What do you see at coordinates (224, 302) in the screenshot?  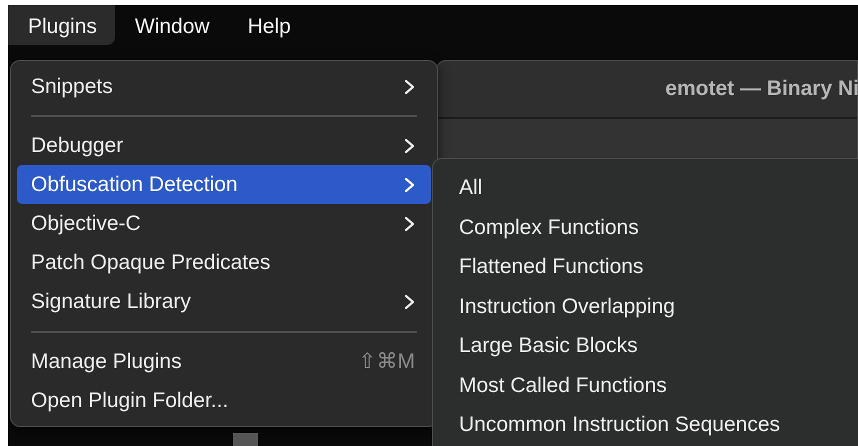 I see `menu-item: Signature Library` at bounding box center [224, 302].